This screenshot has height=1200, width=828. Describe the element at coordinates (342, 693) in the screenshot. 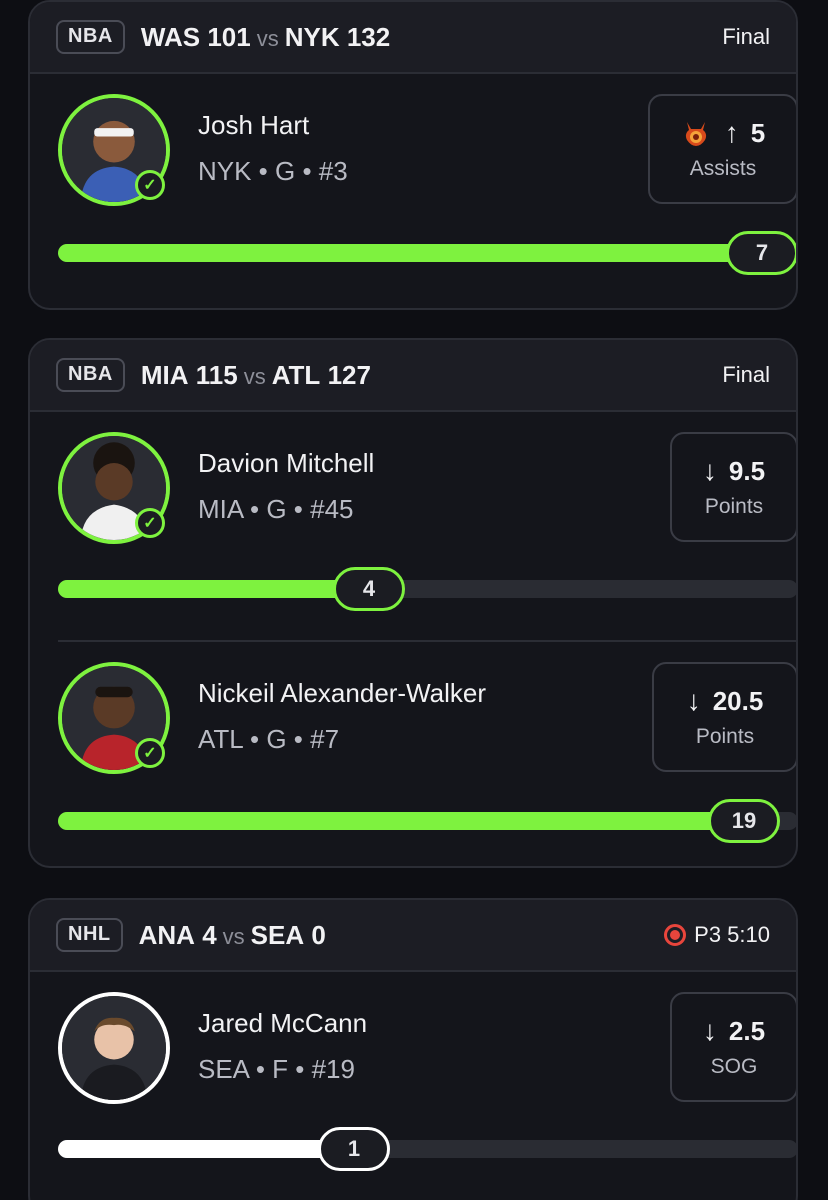

I see `player-name: Nickeil Alexander-Walker` at that location.